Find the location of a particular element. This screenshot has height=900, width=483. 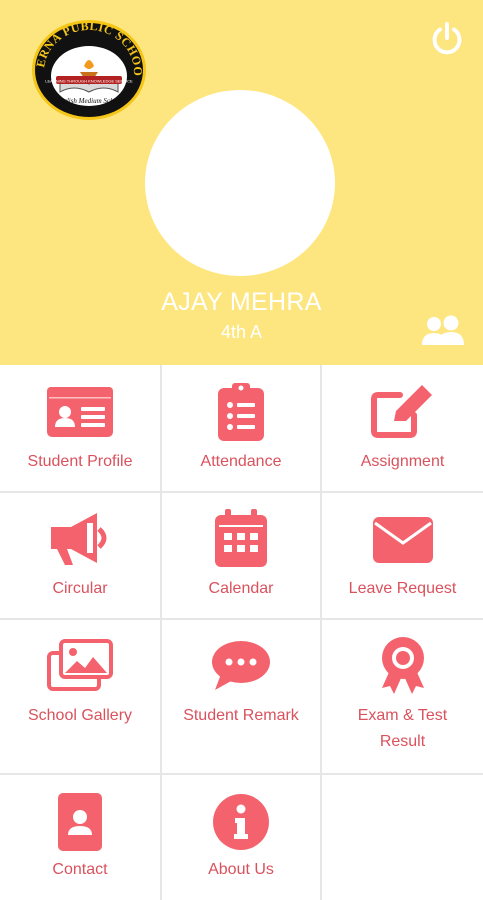

logo-bottom-text: English Medium School is located at coordinates (89, 101).